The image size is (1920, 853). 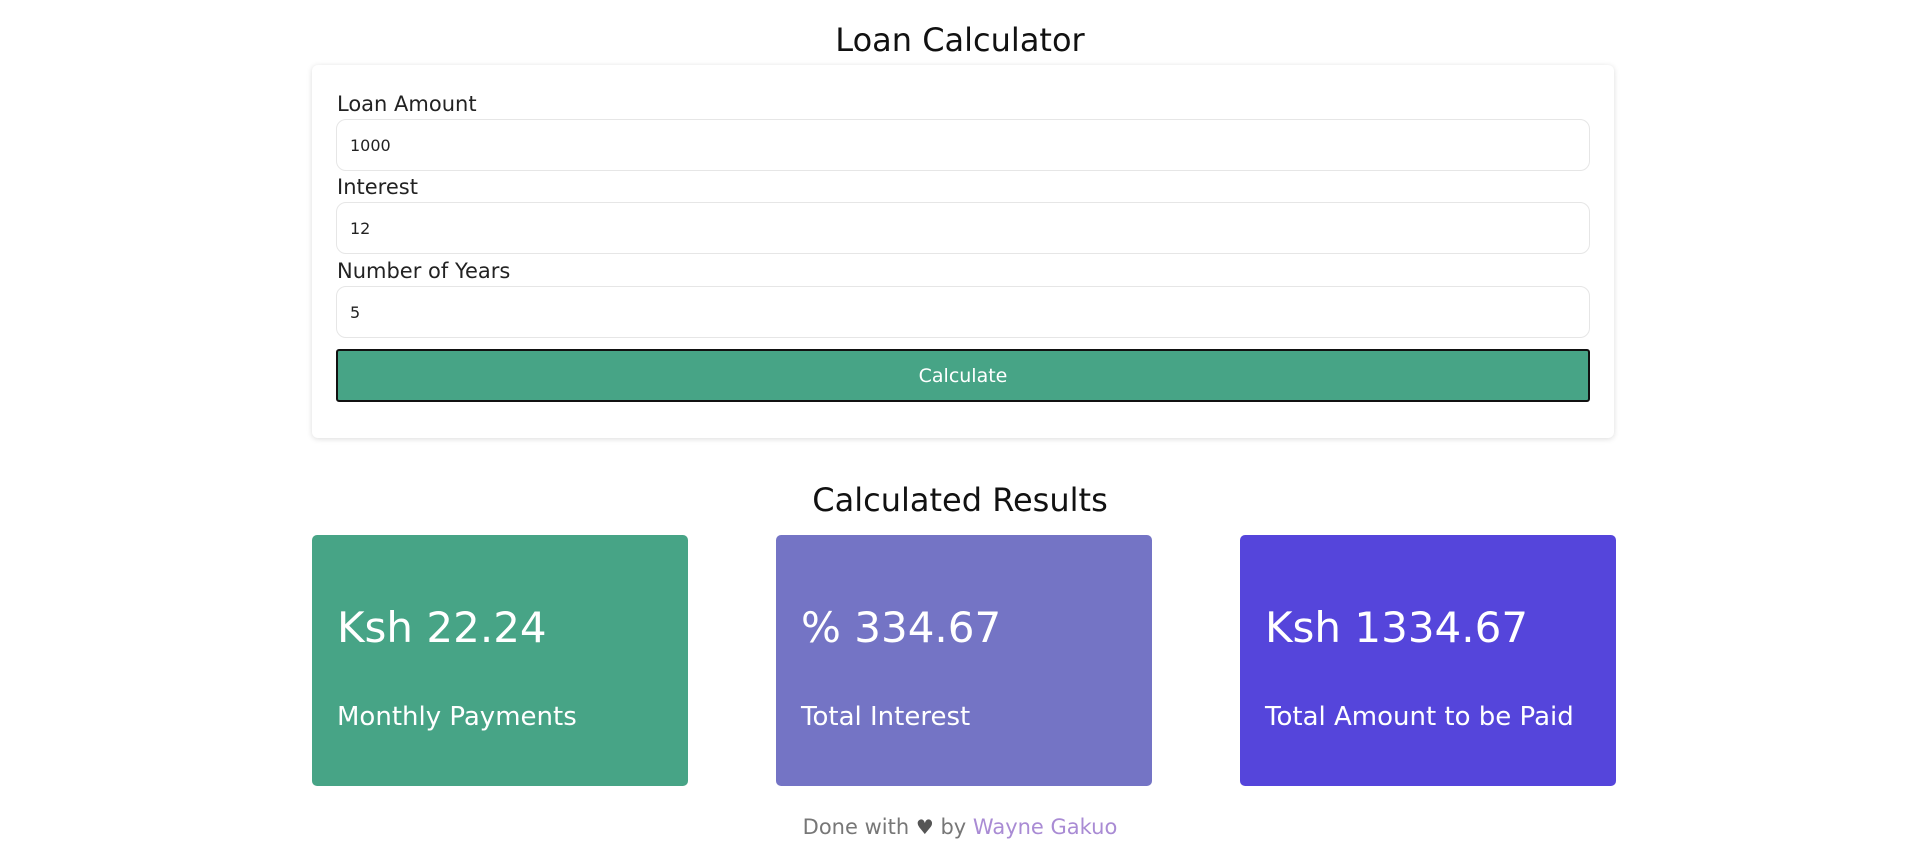 What do you see at coordinates (963, 228) in the screenshot?
I see `interest-input` at bounding box center [963, 228].